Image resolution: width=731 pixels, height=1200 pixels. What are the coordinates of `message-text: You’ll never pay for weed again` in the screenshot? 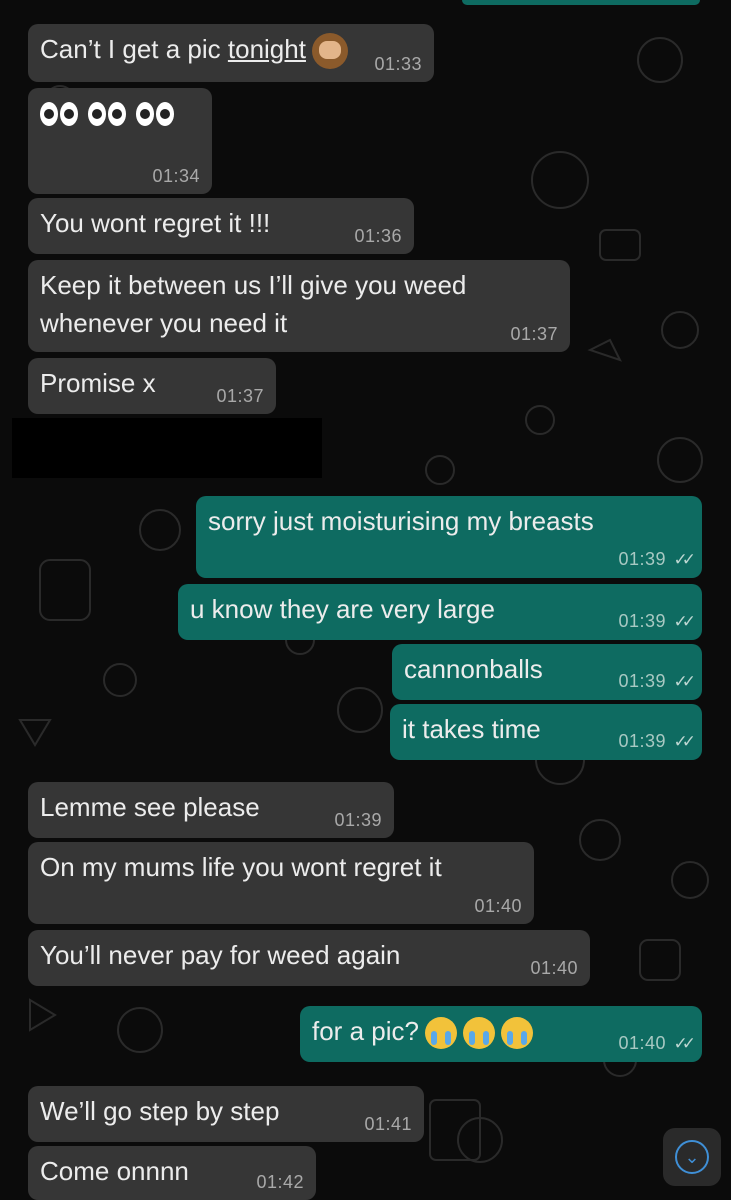 It's located at (220, 955).